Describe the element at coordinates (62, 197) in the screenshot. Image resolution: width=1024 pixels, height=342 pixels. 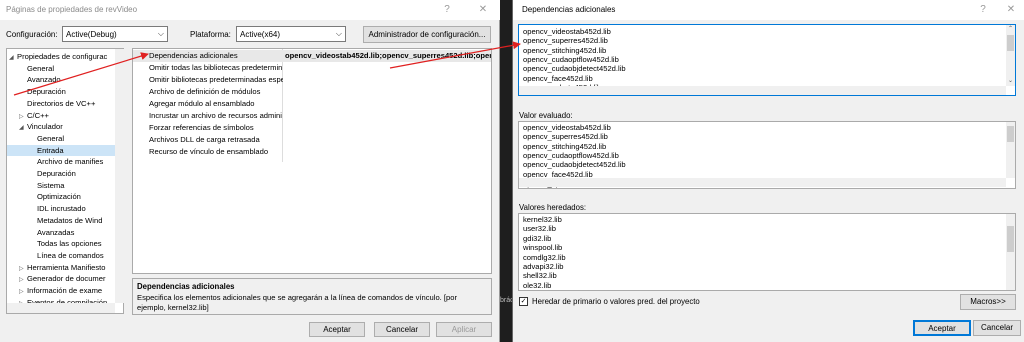
I see `tree-item: Optimización` at that location.